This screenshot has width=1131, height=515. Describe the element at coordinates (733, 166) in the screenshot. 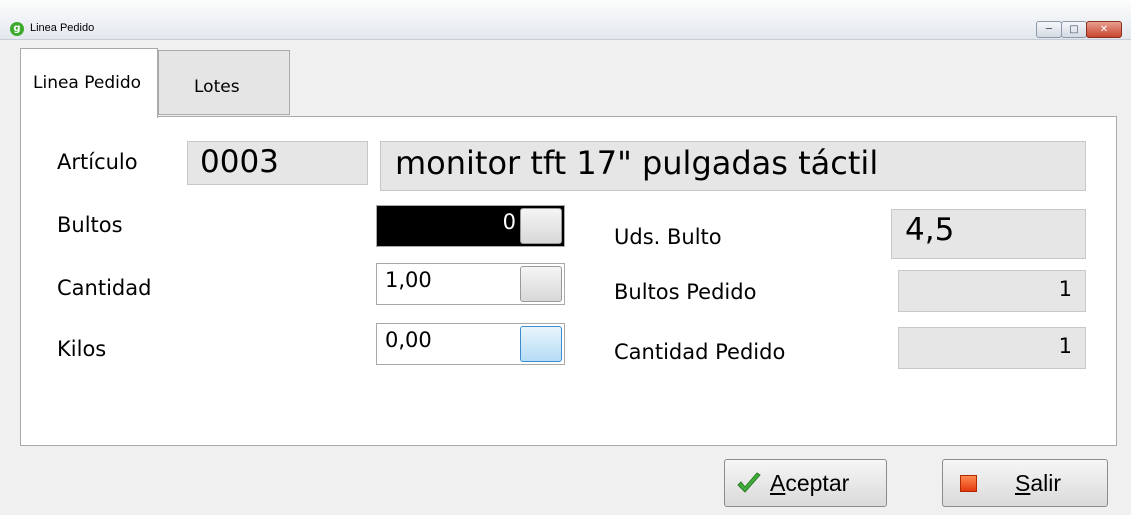

I see `articulo-description-field: monitor tft 17" pulgadas táctil` at that location.